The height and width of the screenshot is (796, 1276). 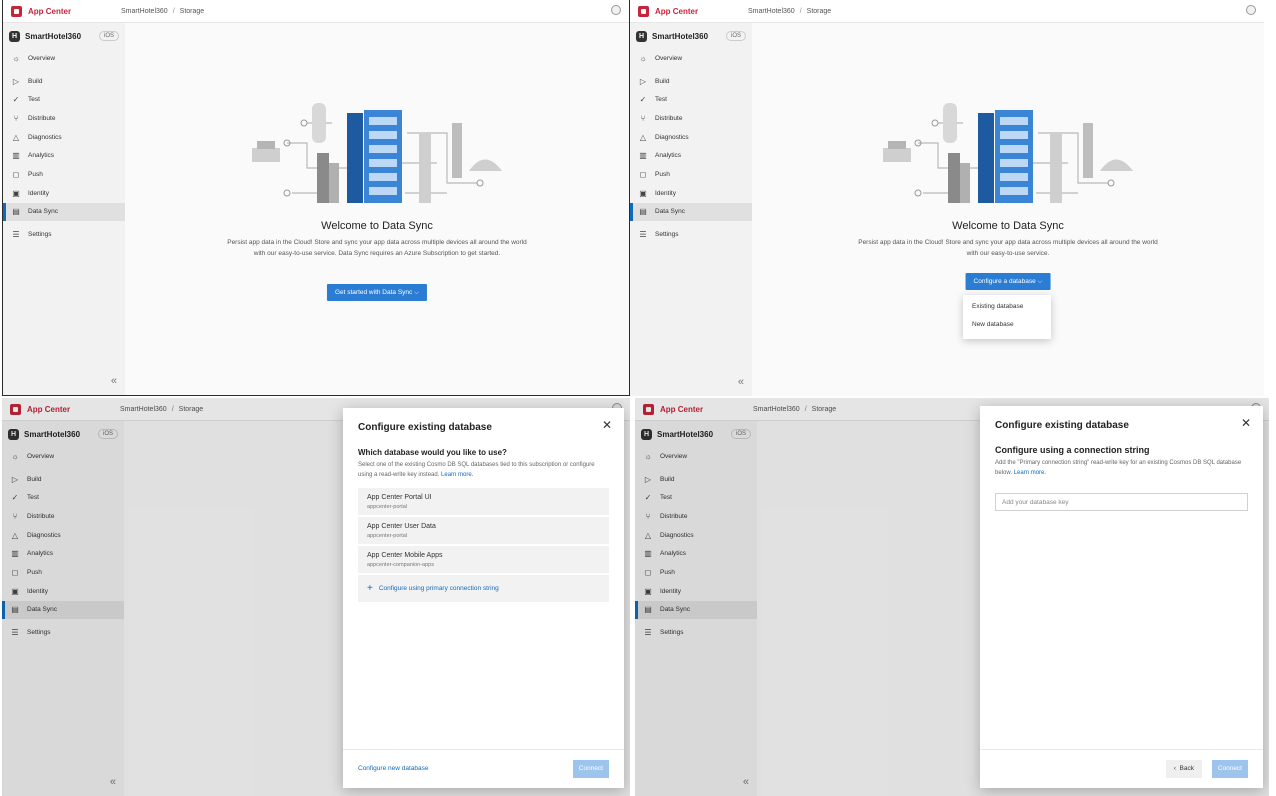 I want to click on settings-icon: ☰, so click(x=16, y=235).